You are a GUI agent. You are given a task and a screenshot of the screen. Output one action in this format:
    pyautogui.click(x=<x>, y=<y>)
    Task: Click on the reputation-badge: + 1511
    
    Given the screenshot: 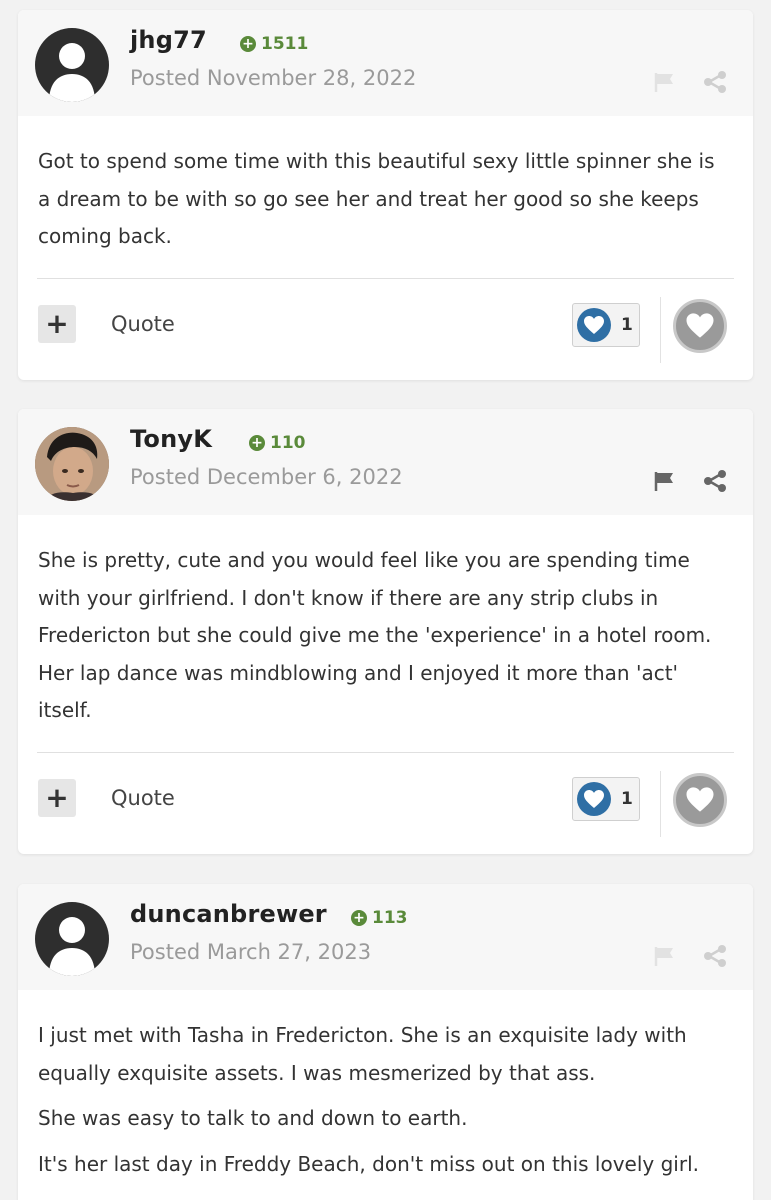 What is the action you would take?
    pyautogui.click(x=274, y=44)
    